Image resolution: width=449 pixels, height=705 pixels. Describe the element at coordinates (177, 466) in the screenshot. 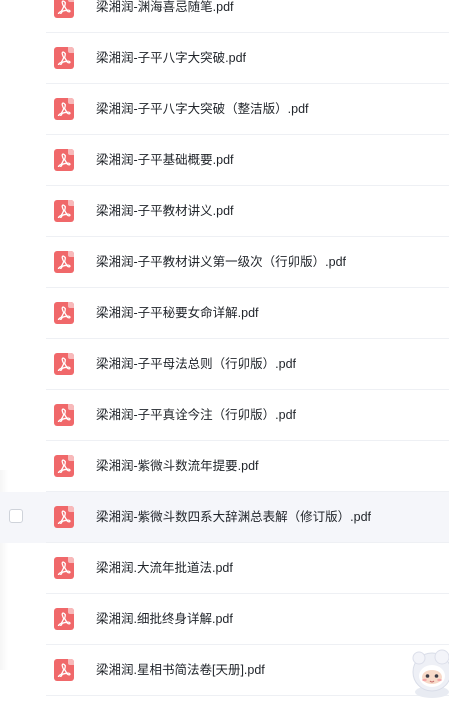

I see `file-name: 梁湘润-紫微斗数流年提要.pdf` at that location.